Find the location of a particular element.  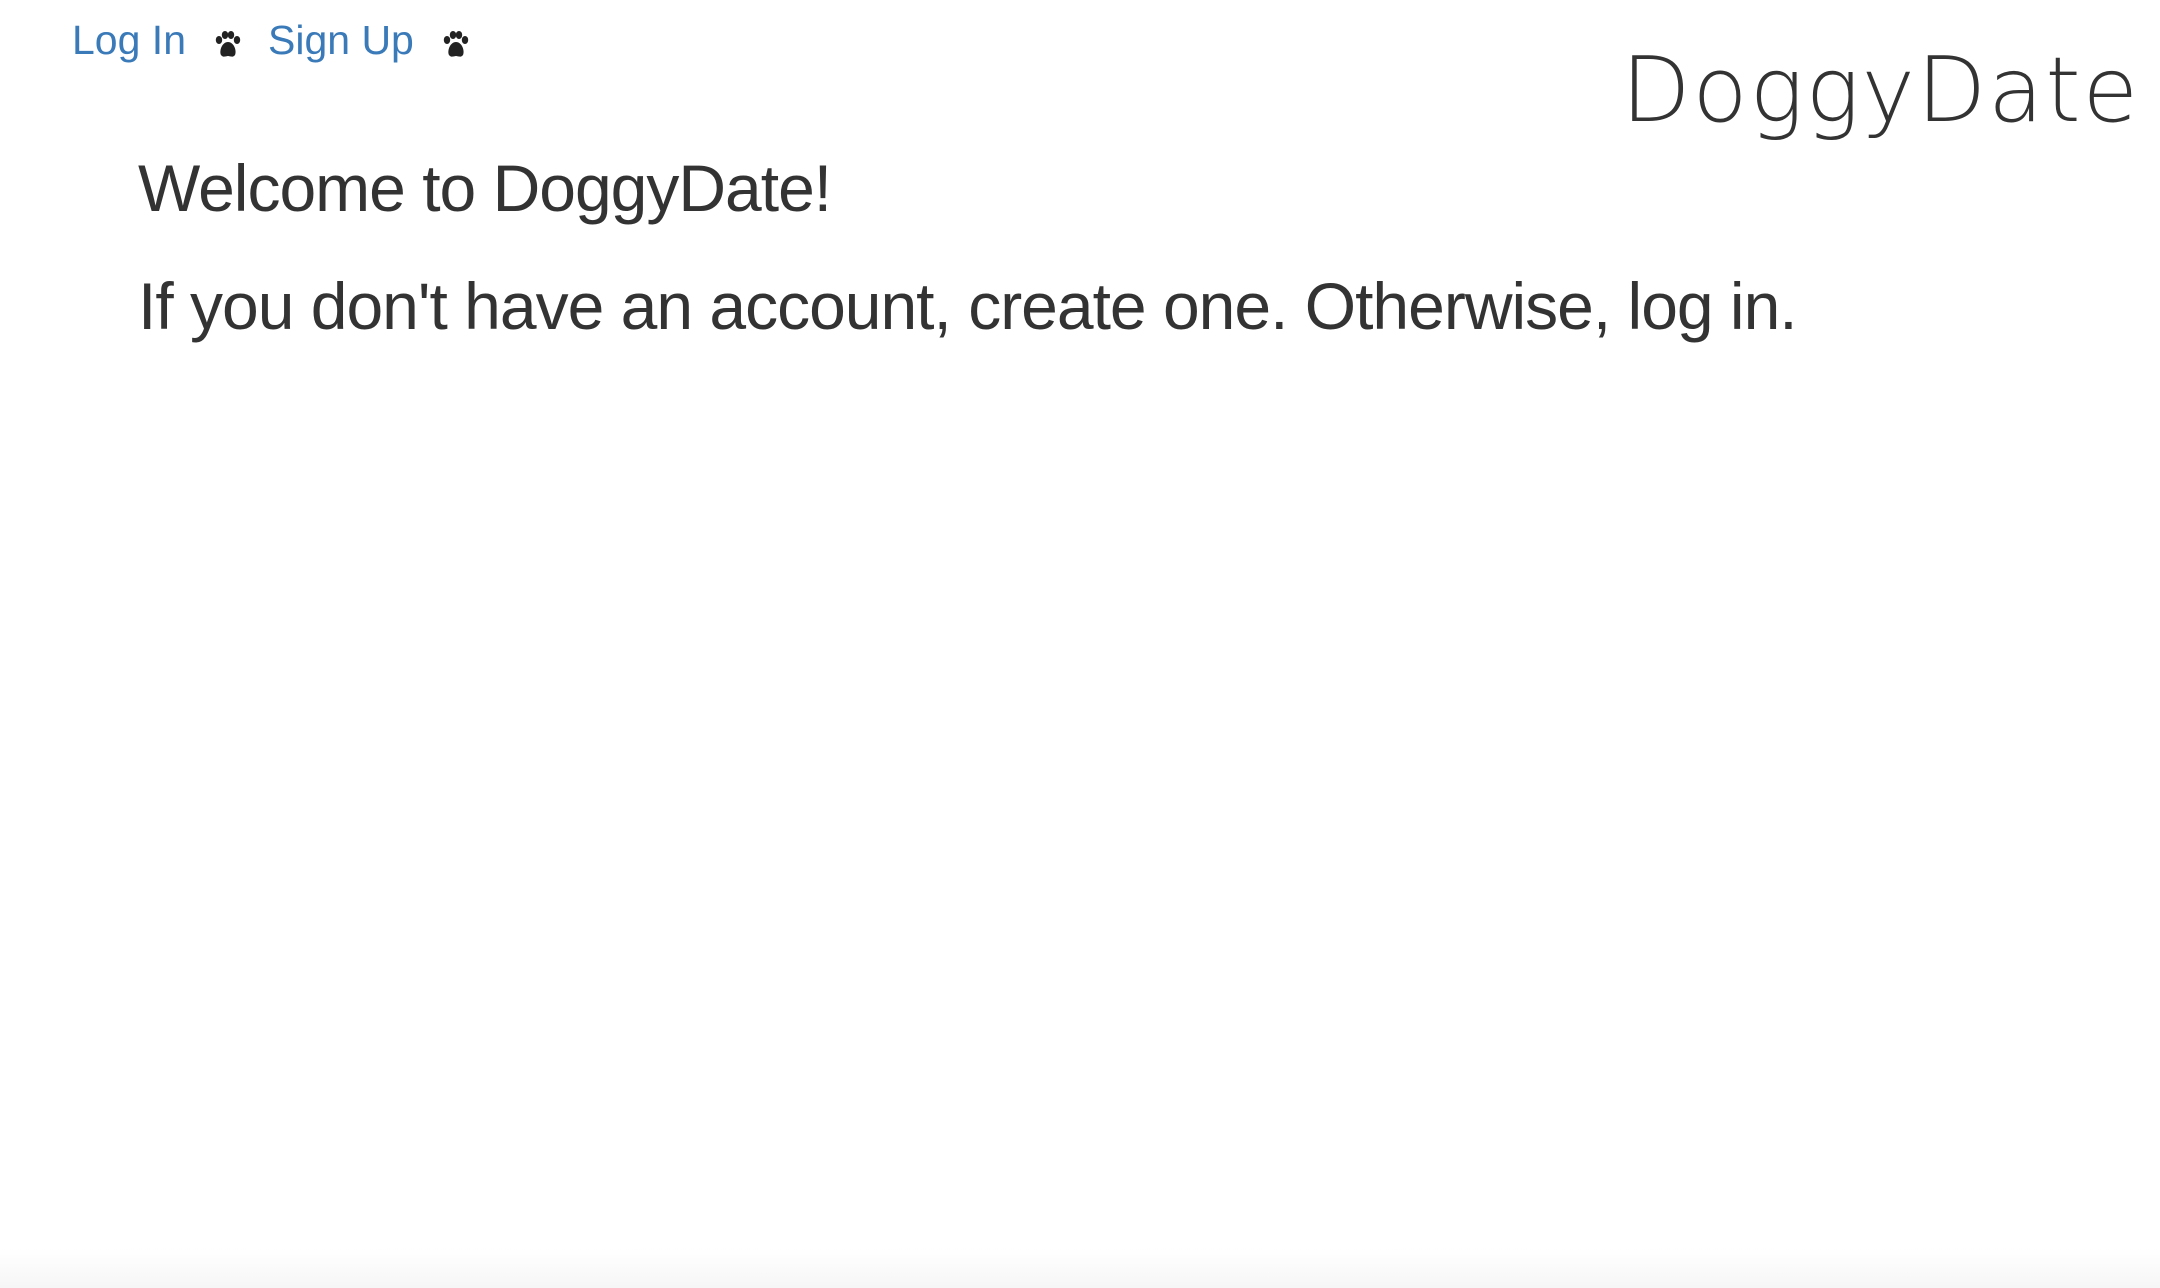

signup-link: Sign Up is located at coordinates (341, 40).